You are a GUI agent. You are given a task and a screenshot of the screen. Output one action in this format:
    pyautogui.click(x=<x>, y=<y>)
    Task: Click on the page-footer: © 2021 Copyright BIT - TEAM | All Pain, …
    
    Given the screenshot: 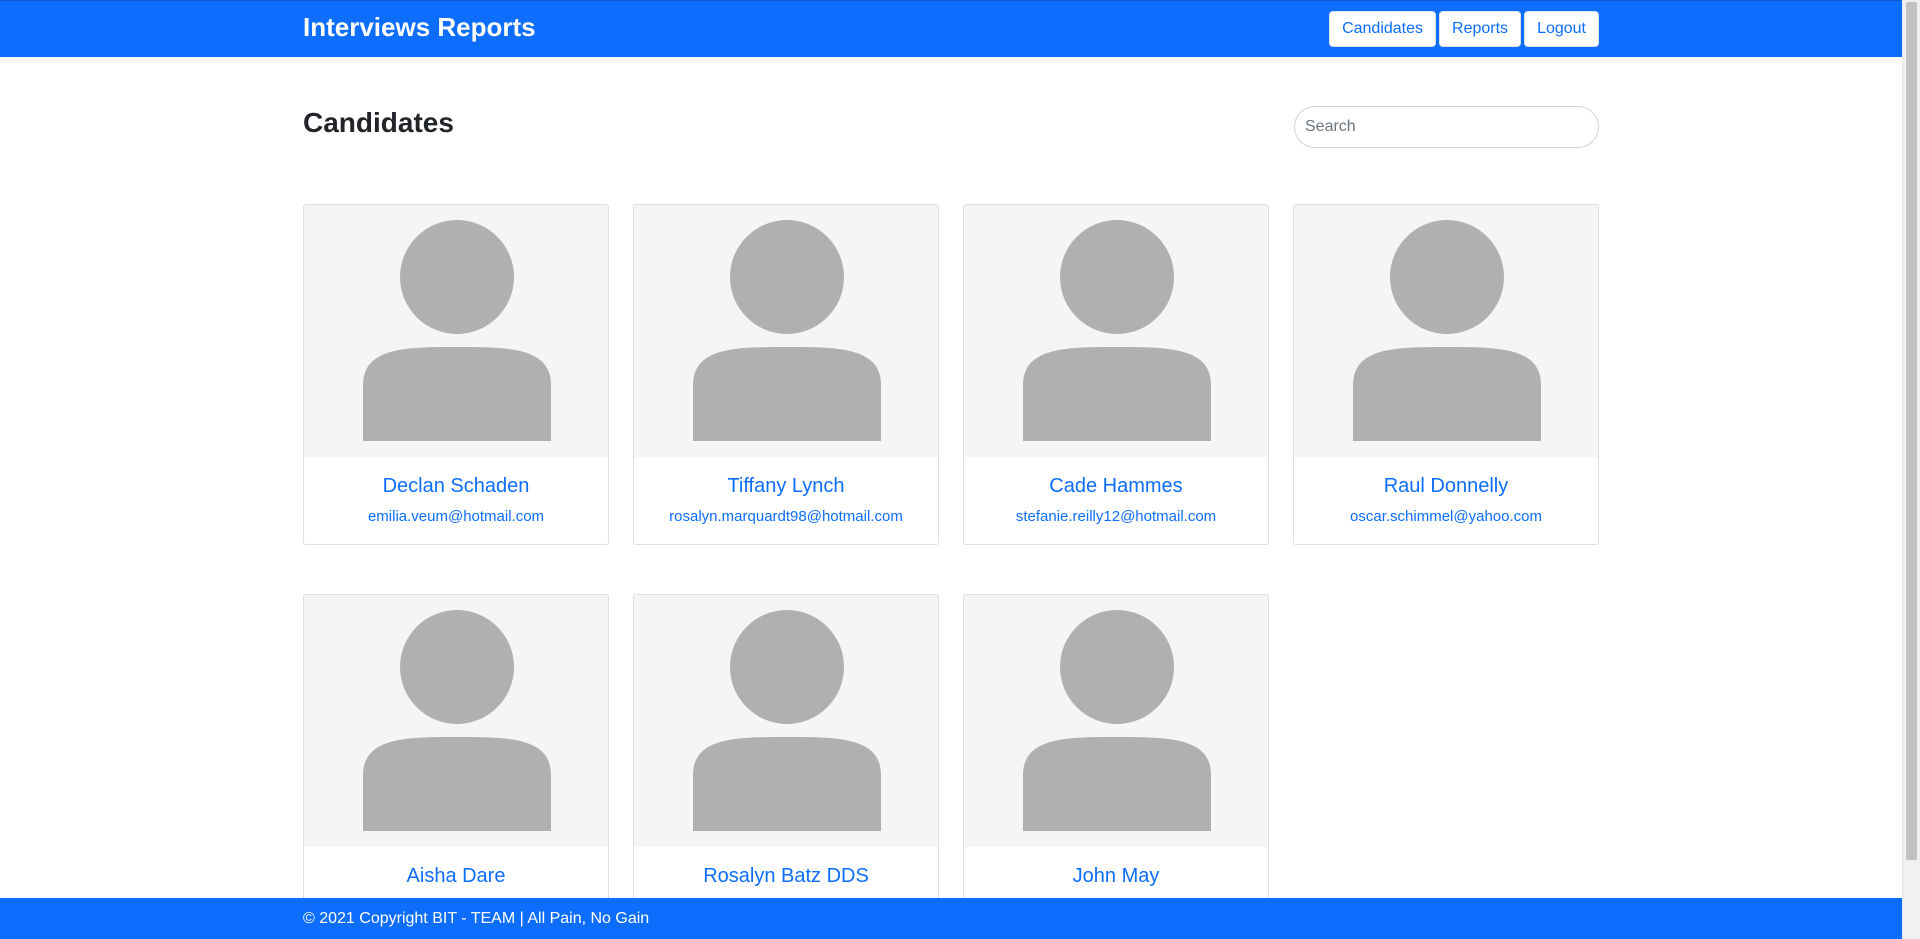 What is the action you would take?
    pyautogui.click(x=951, y=918)
    